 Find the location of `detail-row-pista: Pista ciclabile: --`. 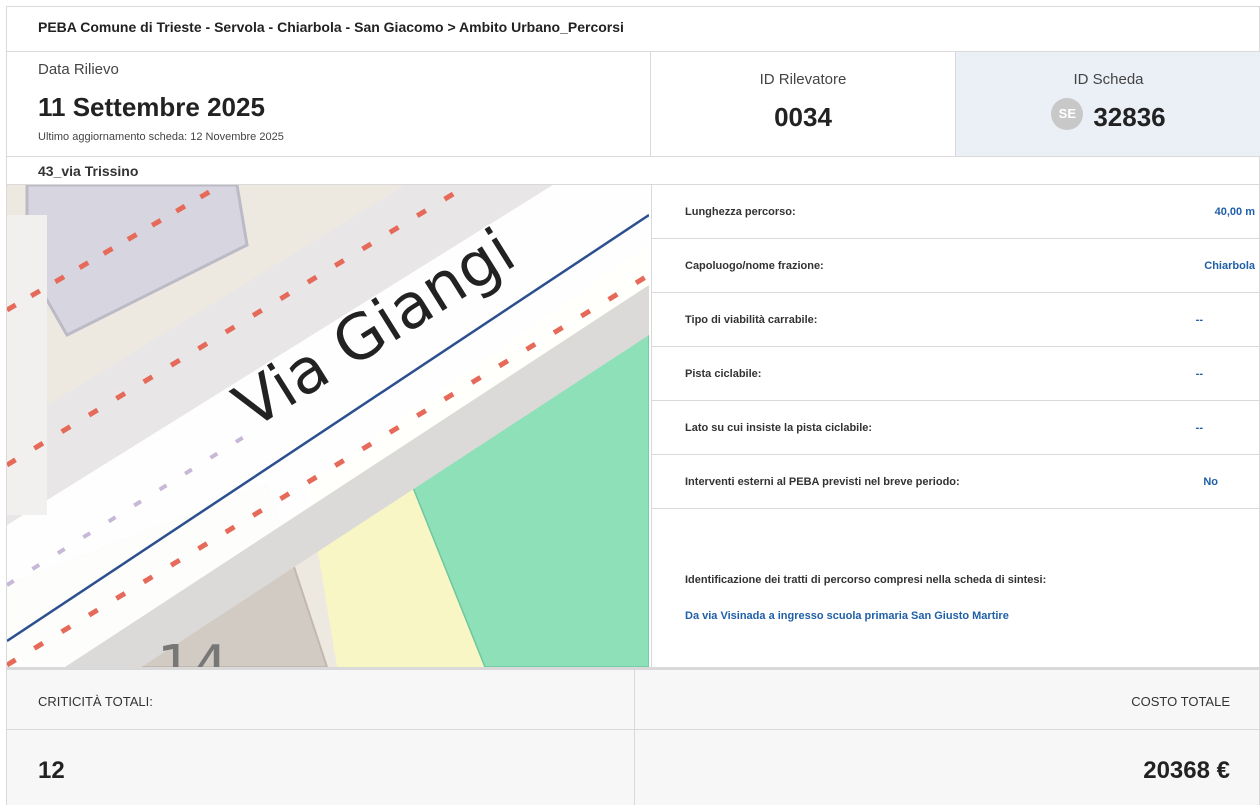

detail-row-pista: Pista ciclabile: -- is located at coordinates (956, 374).